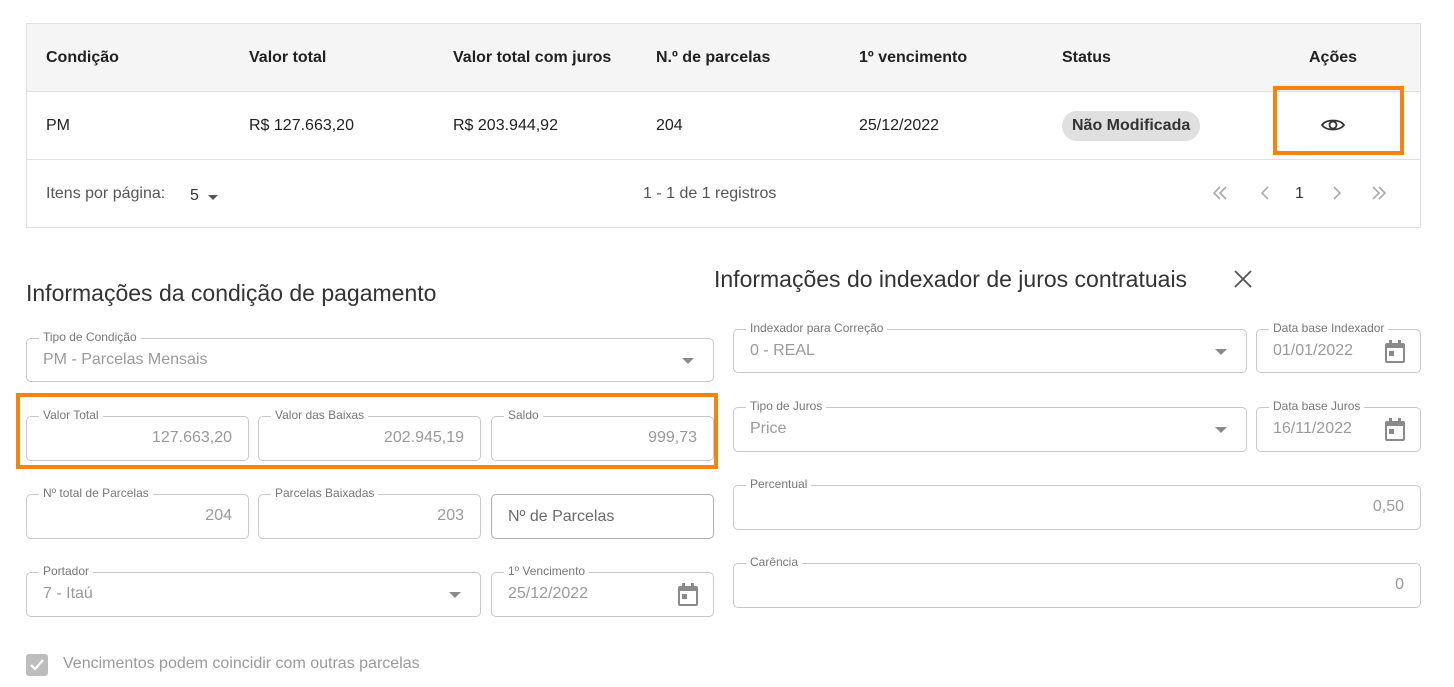  I want to click on payment-info-title: Informações da condição de pagamento, so click(231, 293).